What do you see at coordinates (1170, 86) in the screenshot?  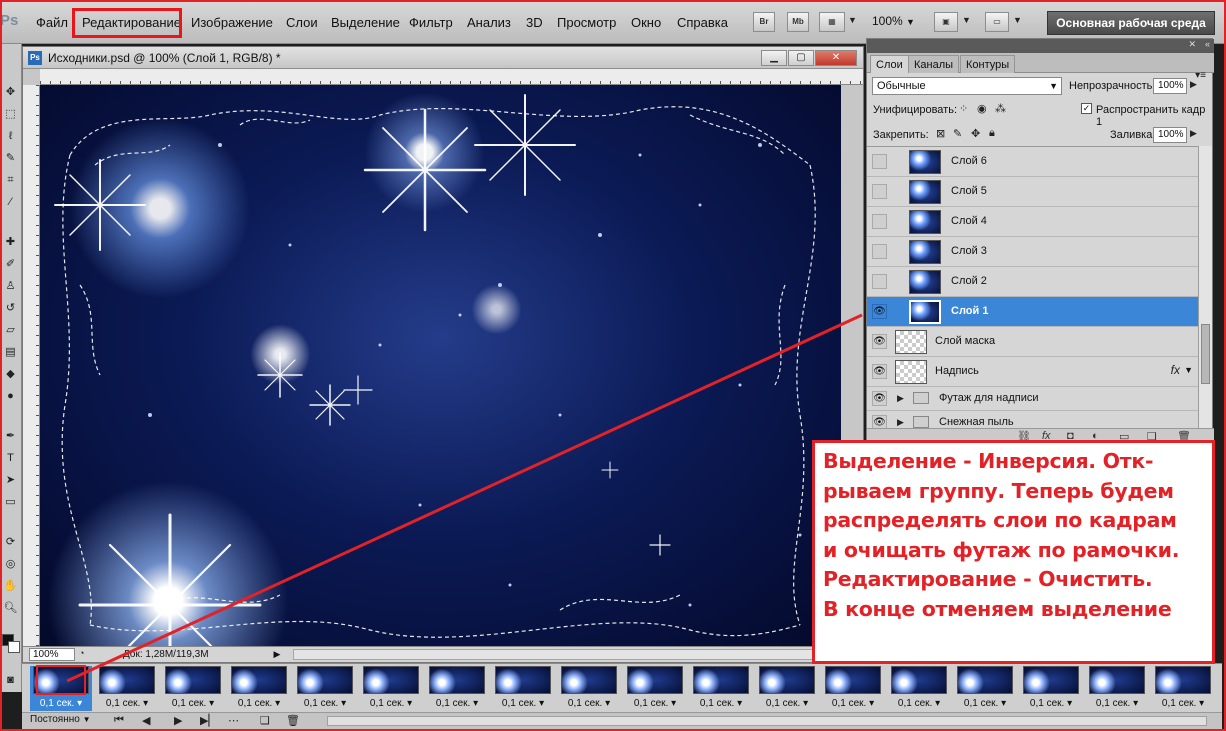 I see `opacity-field: 100%` at bounding box center [1170, 86].